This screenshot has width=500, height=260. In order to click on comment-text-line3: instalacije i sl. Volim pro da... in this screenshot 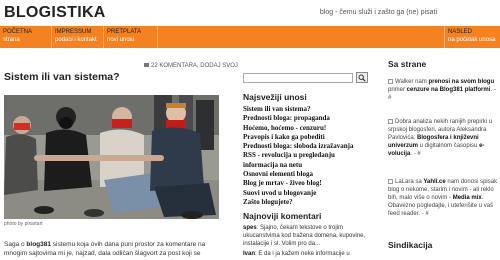, I will do `click(282, 244)`.